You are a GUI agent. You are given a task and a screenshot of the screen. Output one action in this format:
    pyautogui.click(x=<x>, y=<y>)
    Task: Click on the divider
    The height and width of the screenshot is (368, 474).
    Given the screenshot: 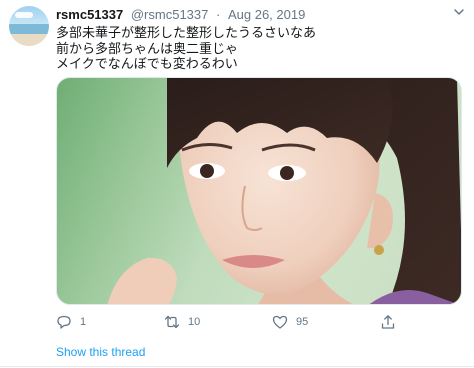 What is the action you would take?
    pyautogui.click(x=237, y=366)
    